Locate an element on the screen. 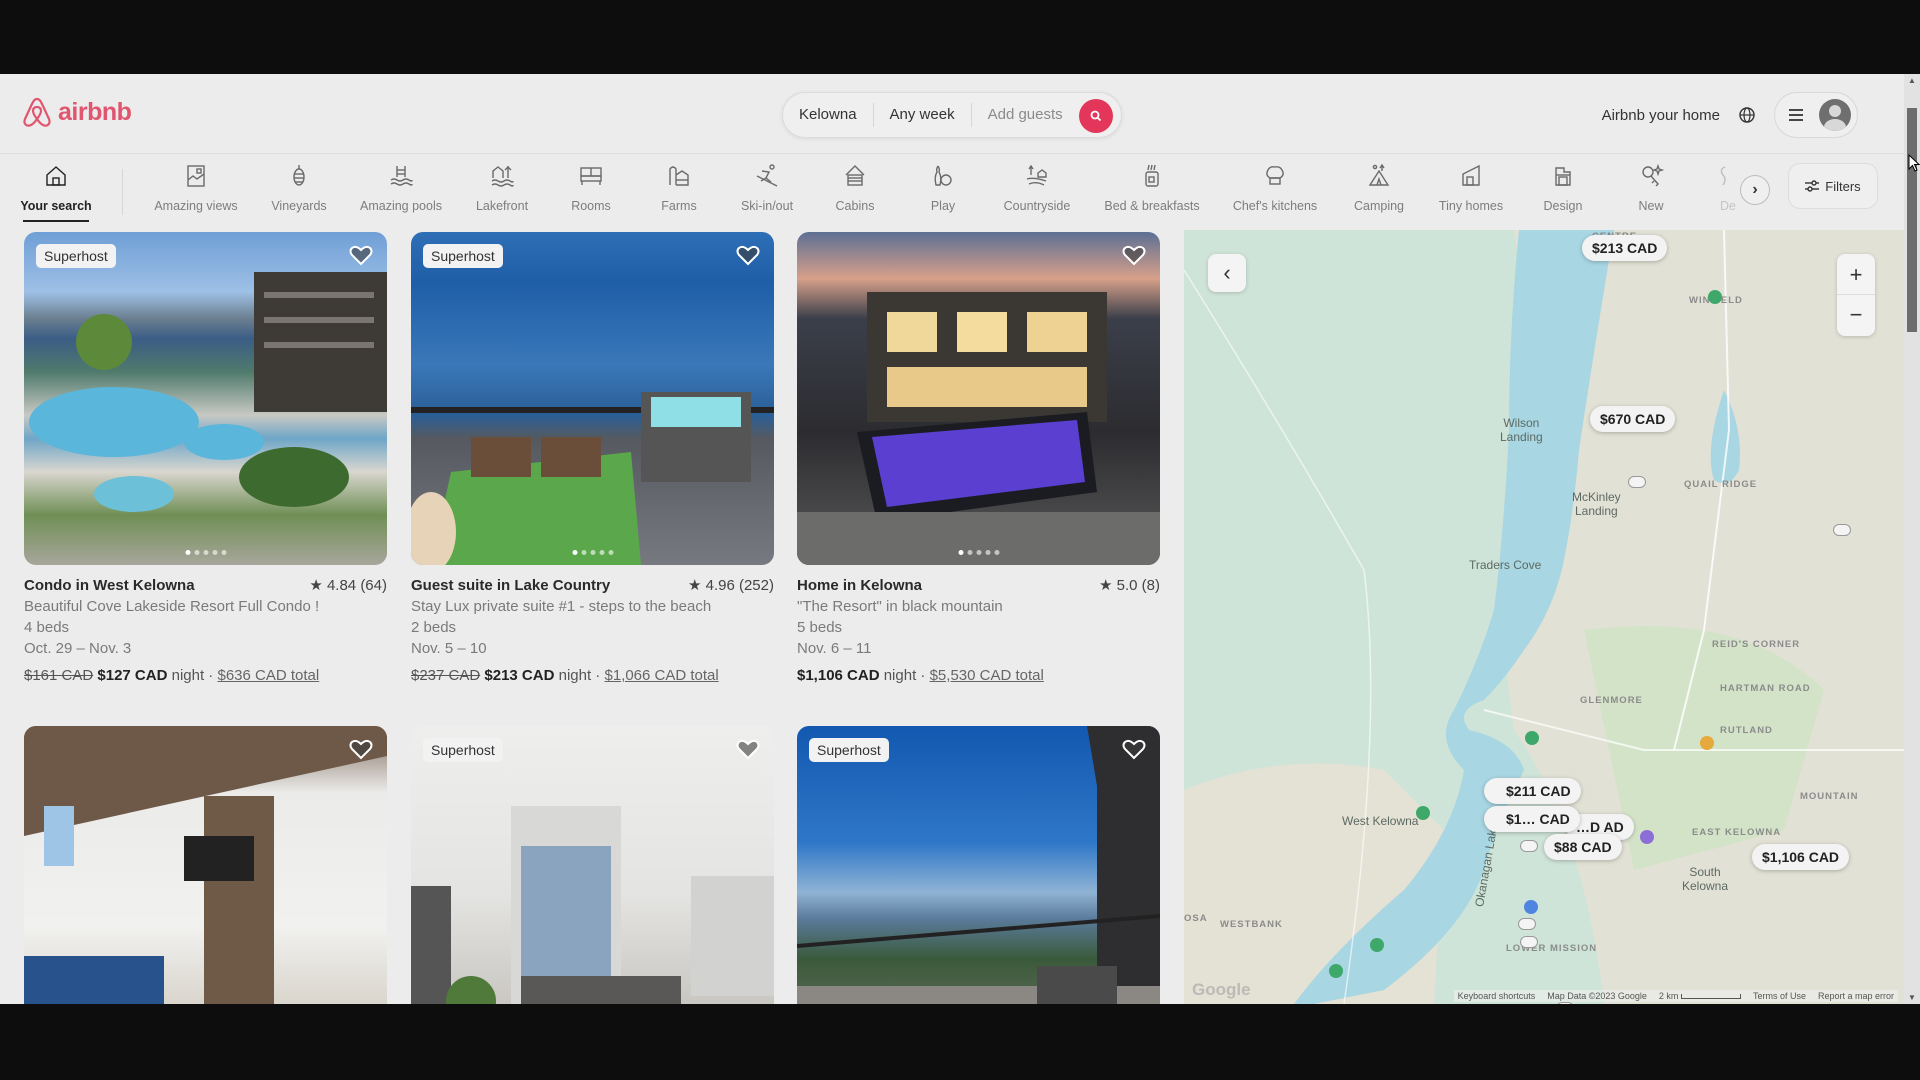 This screenshot has width=1920, height=1080. map-place-label: REID'S CORNER is located at coordinates (1756, 644).